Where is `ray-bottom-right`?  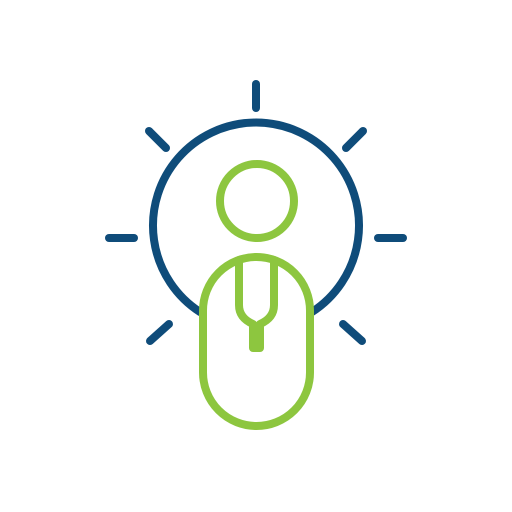 ray-bottom-right is located at coordinates (352, 332).